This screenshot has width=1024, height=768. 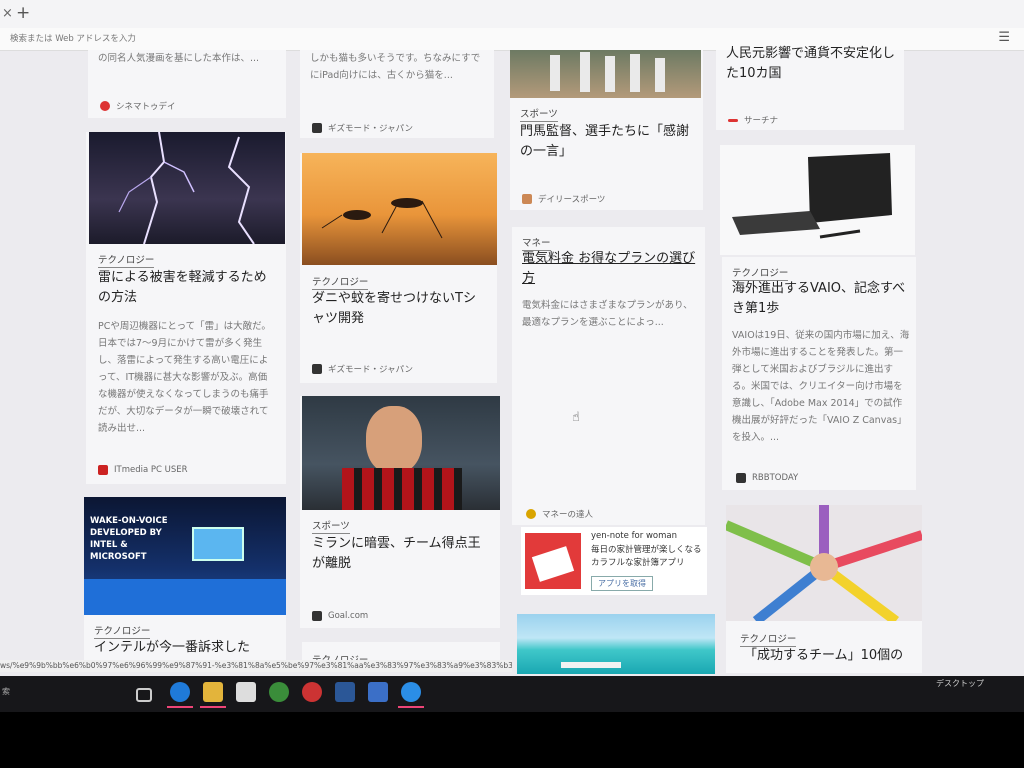 I want to click on ad-title: yen-note for woman, so click(x=634, y=536).